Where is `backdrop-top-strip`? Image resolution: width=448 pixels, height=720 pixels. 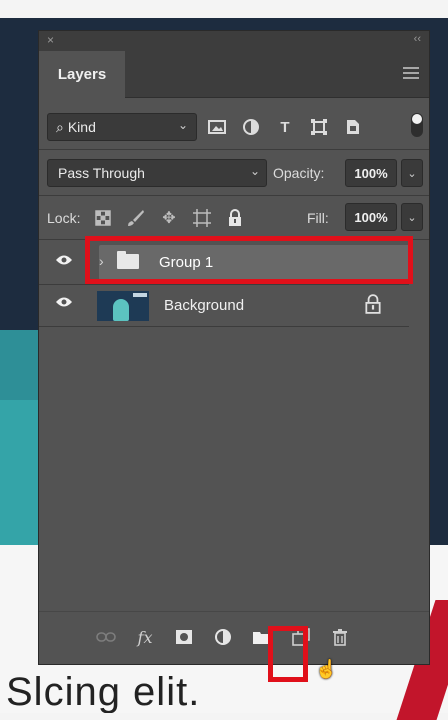
backdrop-top-strip is located at coordinates (224, 9).